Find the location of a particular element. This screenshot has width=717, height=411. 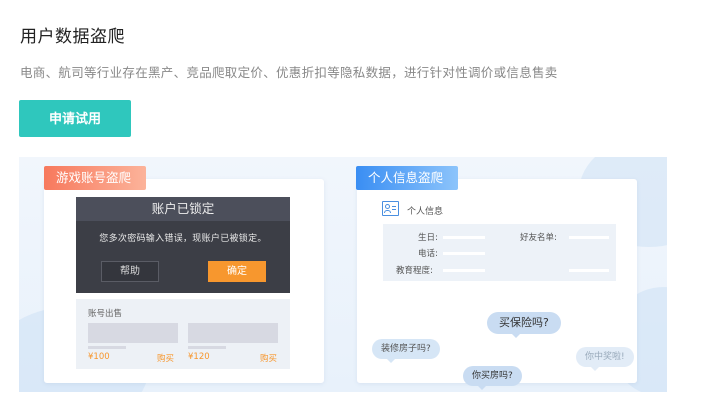

help-button: 帮助 is located at coordinates (130, 271).